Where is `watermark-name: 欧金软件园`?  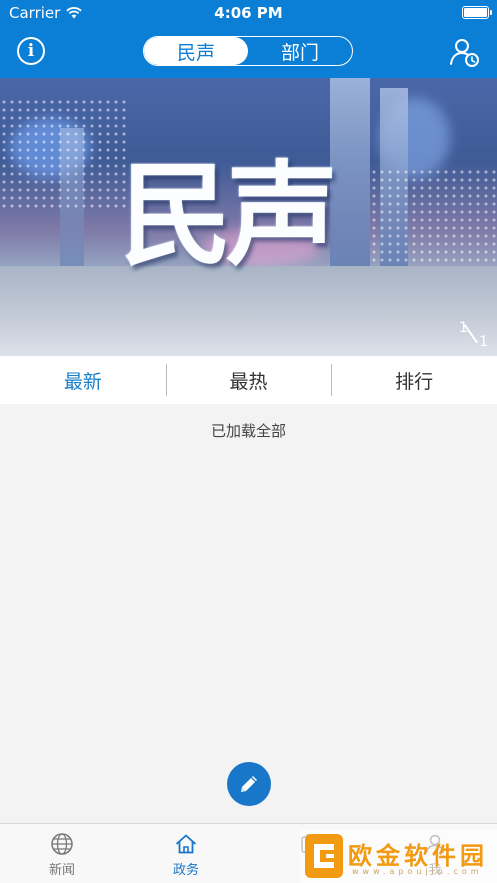 watermark-name: 欧金软件园 is located at coordinates (418, 856).